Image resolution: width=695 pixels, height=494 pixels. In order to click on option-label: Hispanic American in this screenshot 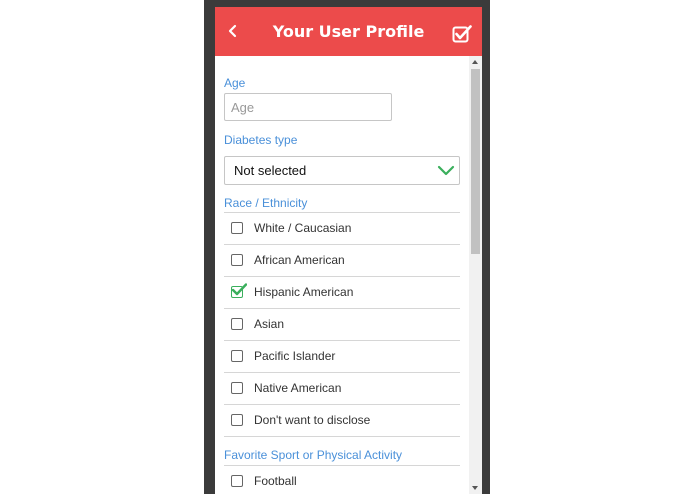, I will do `click(304, 292)`.